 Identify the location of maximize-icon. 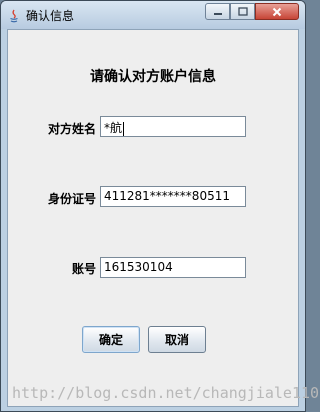
(242, 11).